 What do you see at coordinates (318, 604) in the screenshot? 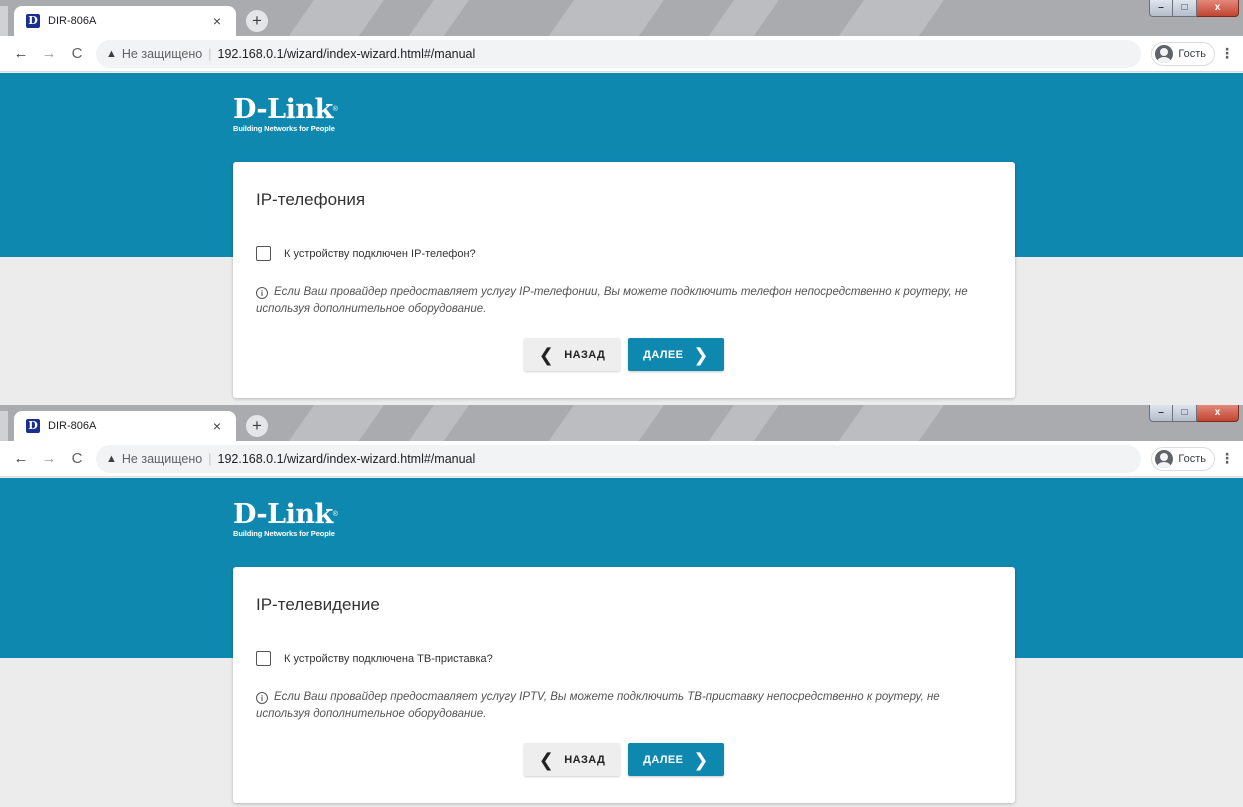
I see `card-title: IP-телевидение` at bounding box center [318, 604].